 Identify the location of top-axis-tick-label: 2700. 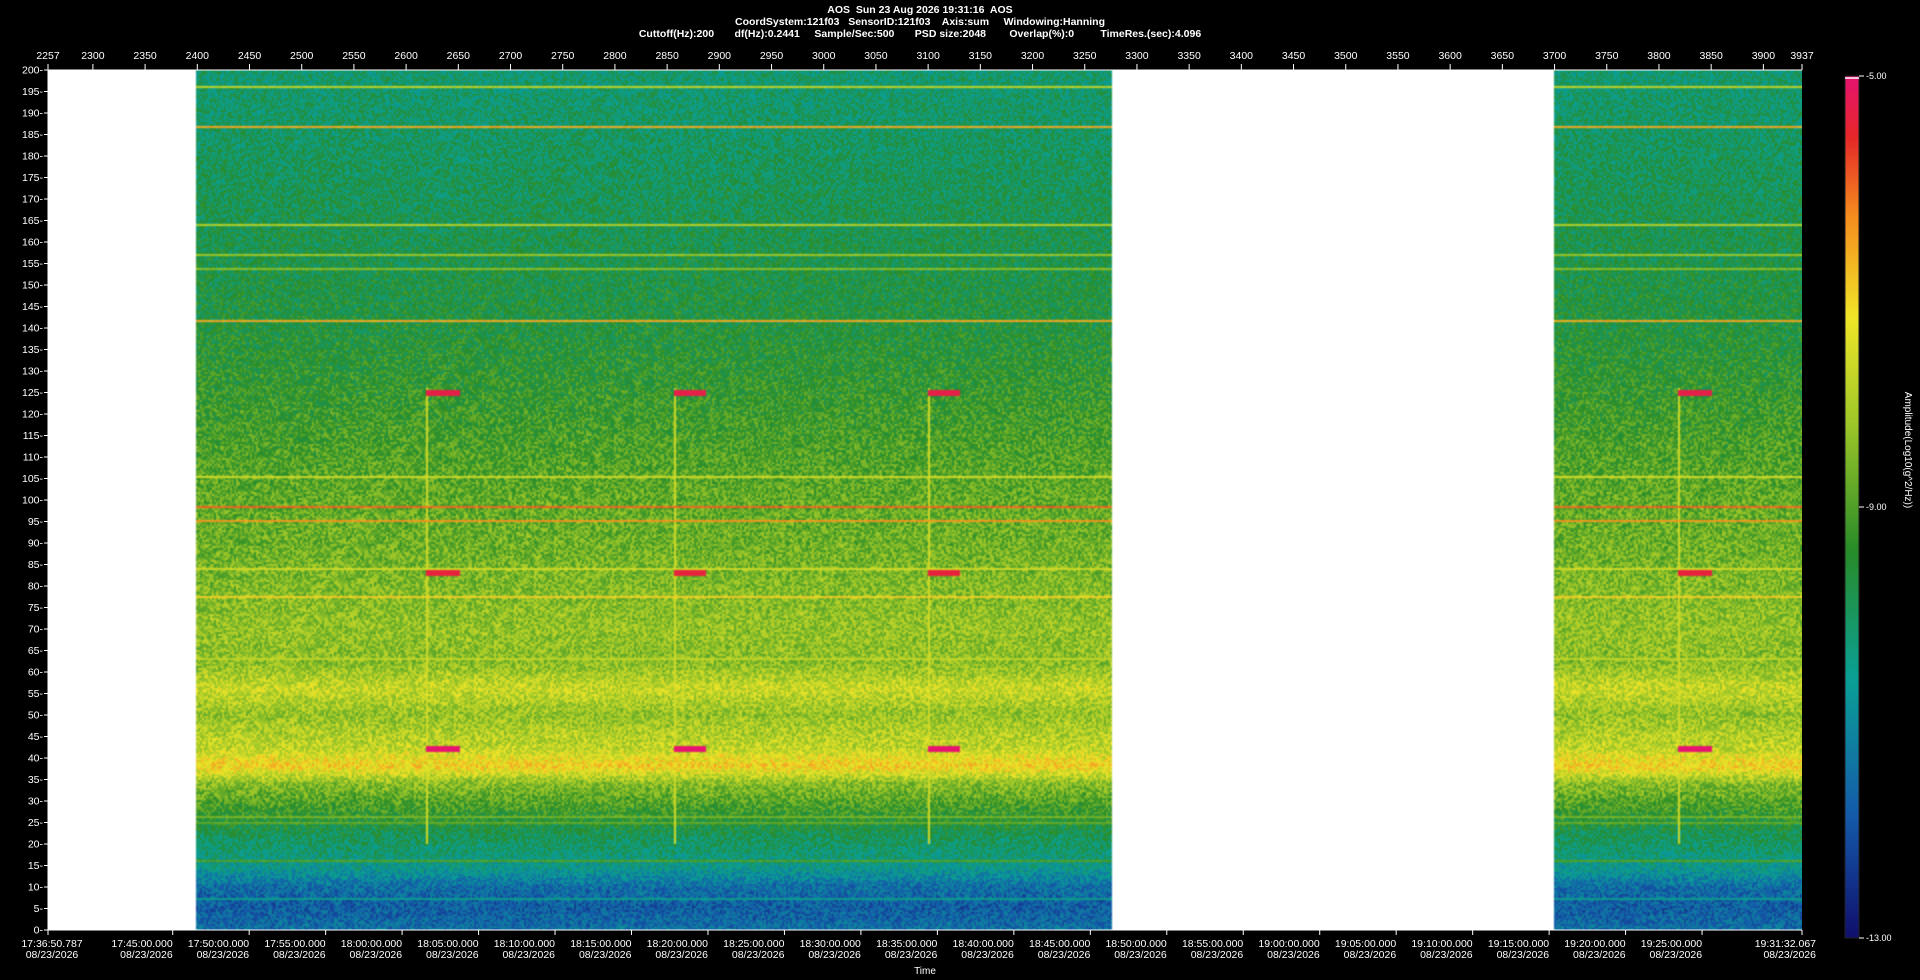
(511, 56).